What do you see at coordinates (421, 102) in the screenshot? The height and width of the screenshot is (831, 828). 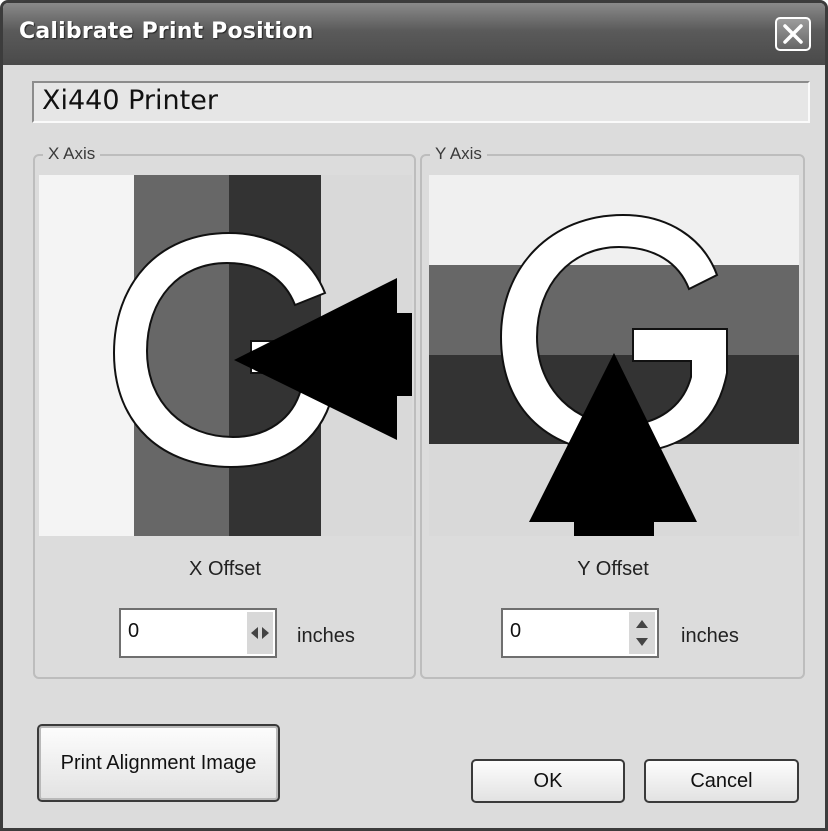 I see `printer-name-field: Xi440 Printer` at bounding box center [421, 102].